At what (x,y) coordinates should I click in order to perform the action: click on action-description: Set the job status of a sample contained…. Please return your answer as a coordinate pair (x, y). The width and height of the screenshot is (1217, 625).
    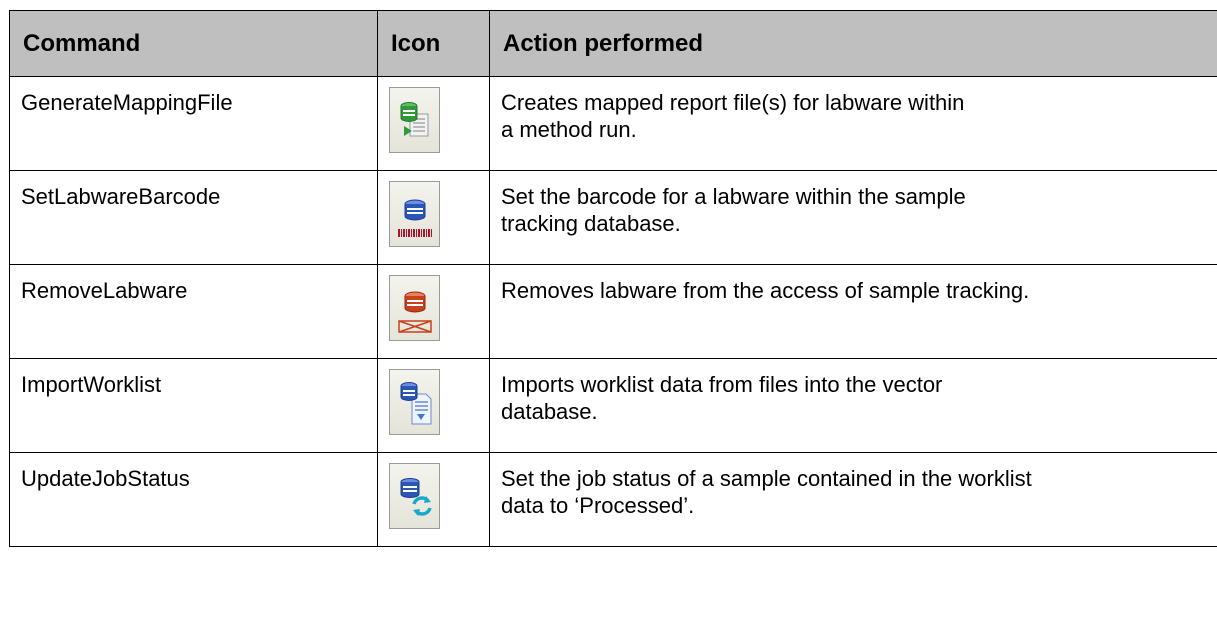
    Looking at the image, I should click on (853, 499).